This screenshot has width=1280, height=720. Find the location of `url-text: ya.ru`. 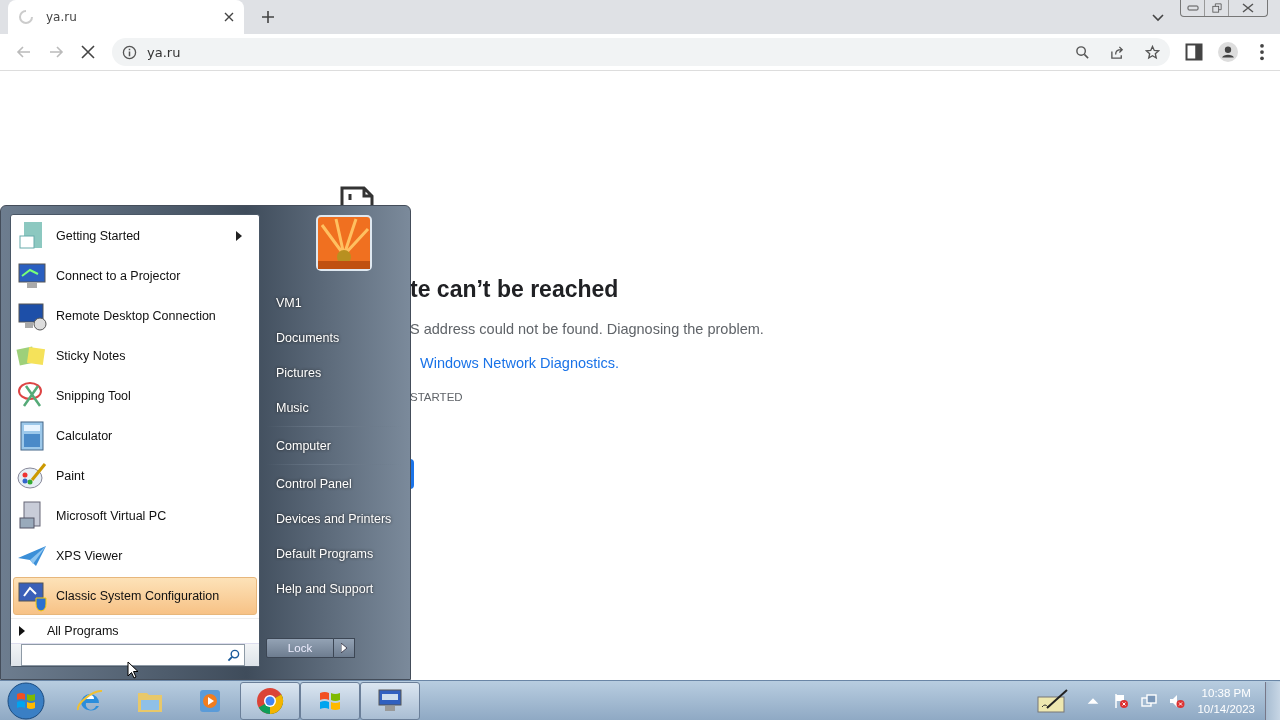

url-text: ya.ru is located at coordinates (164, 52).